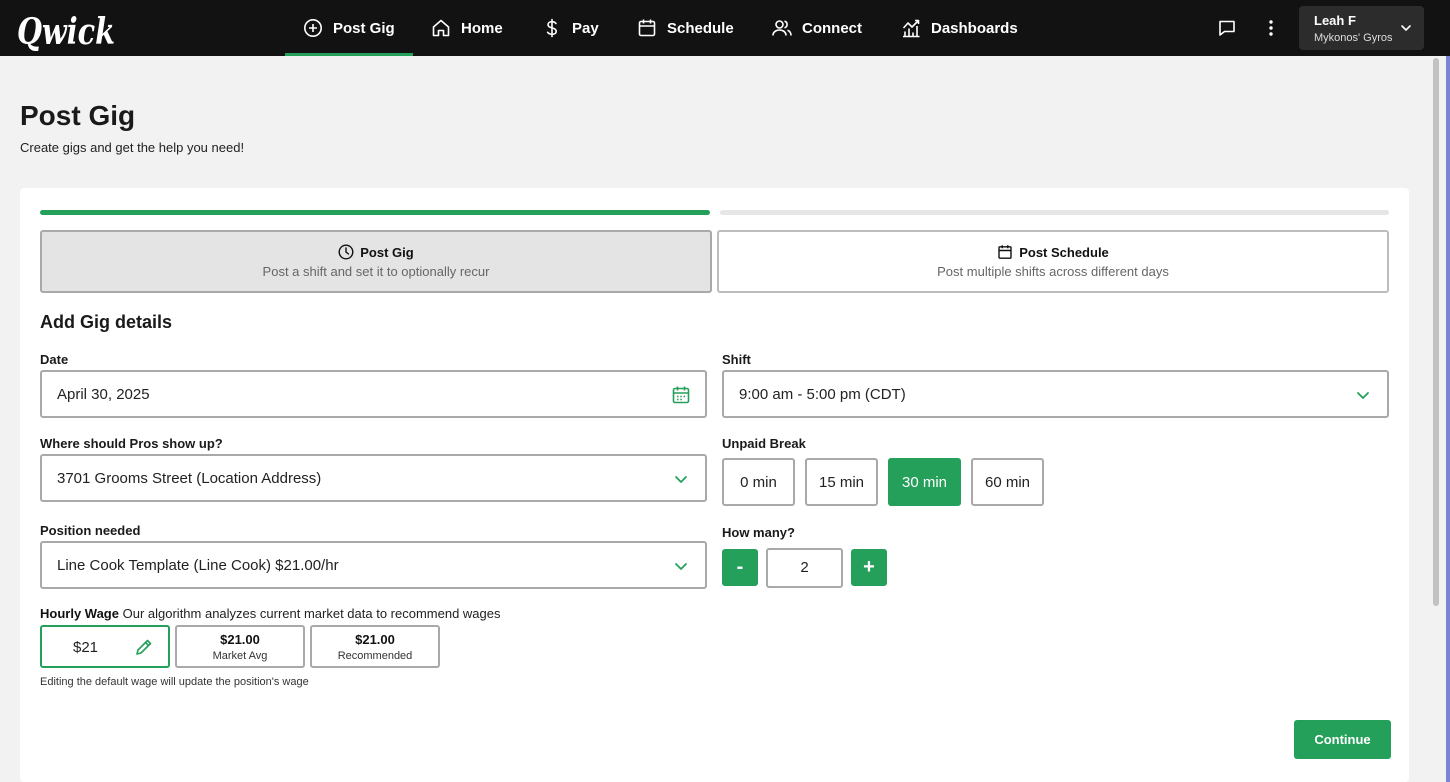 Image resolution: width=1450 pixels, height=782 pixels. Describe the element at coordinates (740, 567) in the screenshot. I see `decrement-button: -` at that location.